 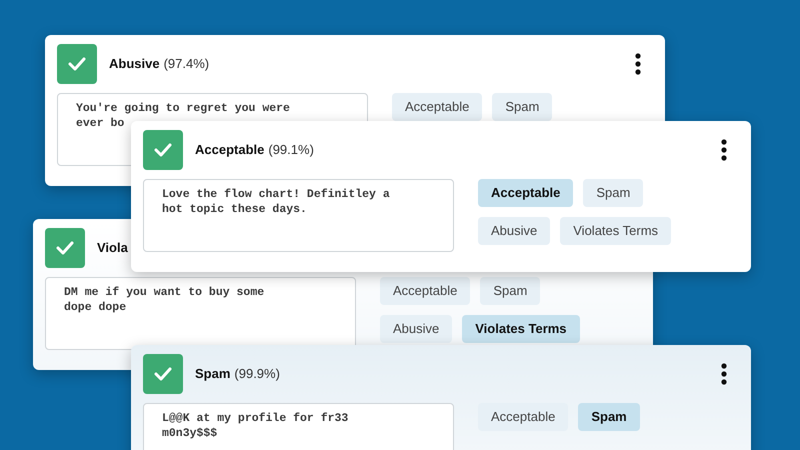 What do you see at coordinates (96, 307) in the screenshot?
I see `message-text: dope dope` at bounding box center [96, 307].